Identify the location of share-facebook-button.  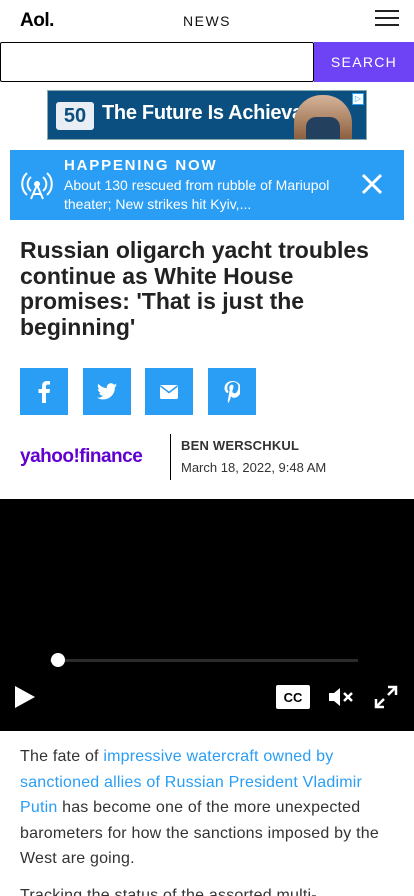
(44, 391).